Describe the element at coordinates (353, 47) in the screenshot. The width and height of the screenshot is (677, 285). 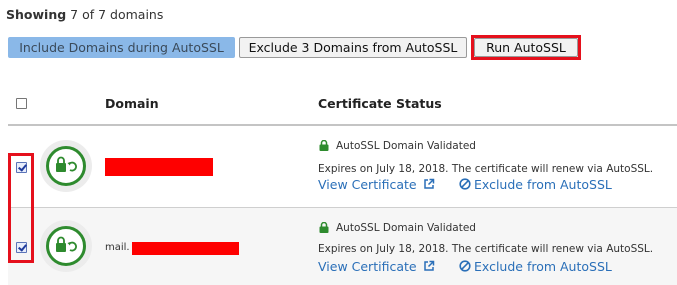
I see `exclude-domains-button: Exclude 3 Domains from AutoSSL` at that location.